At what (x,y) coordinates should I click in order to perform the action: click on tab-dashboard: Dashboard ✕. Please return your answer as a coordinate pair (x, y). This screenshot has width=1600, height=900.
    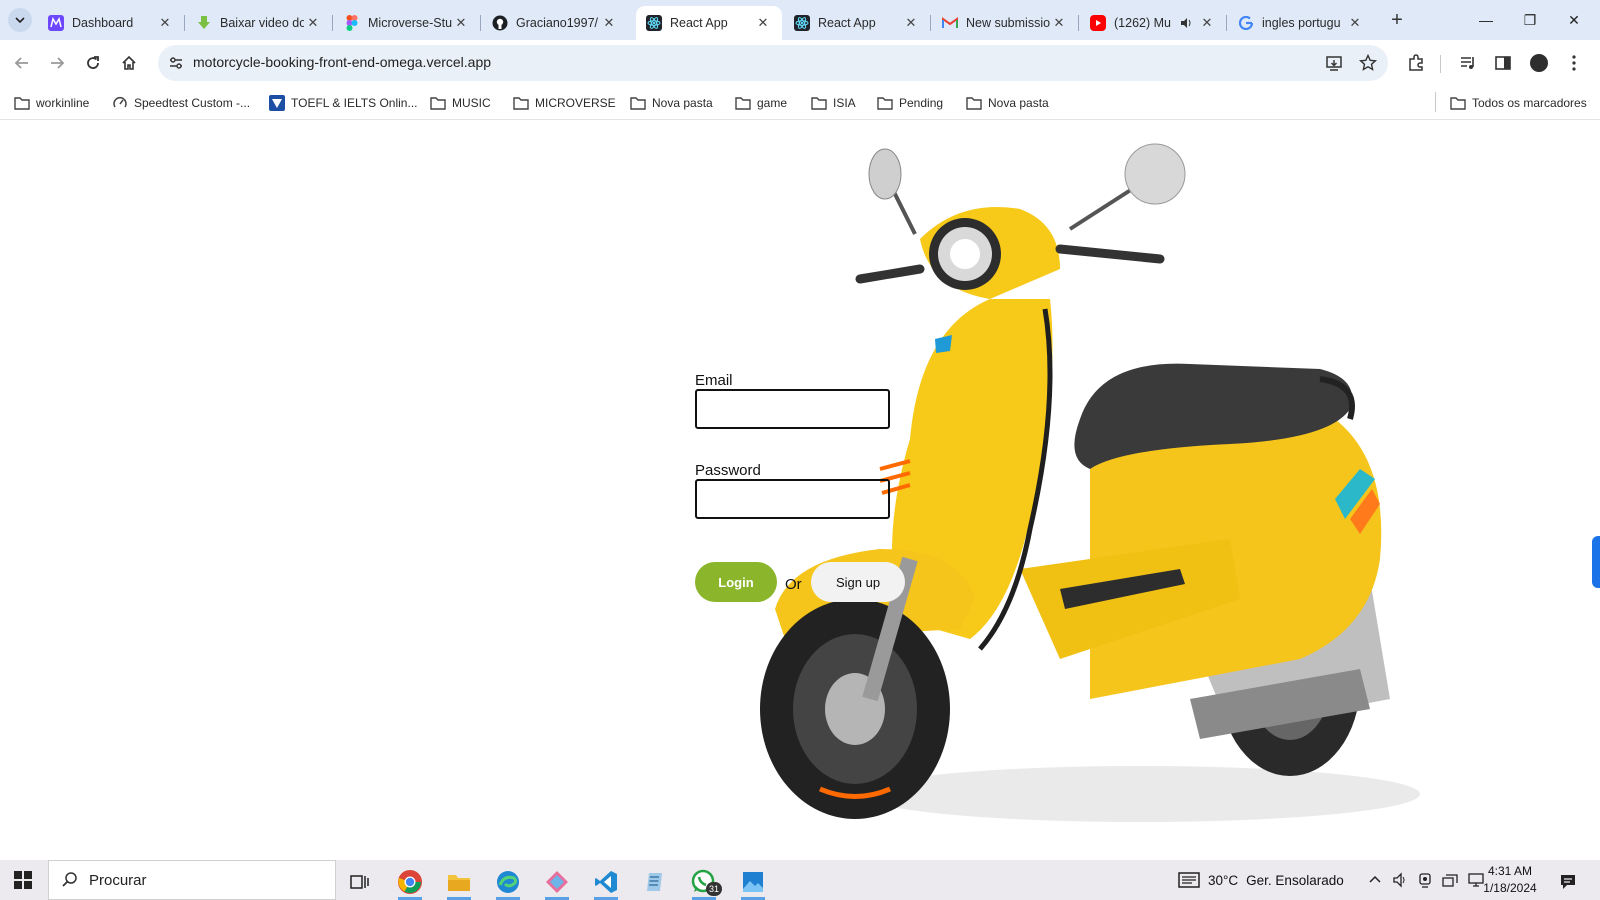
    Looking at the image, I should click on (111, 23).